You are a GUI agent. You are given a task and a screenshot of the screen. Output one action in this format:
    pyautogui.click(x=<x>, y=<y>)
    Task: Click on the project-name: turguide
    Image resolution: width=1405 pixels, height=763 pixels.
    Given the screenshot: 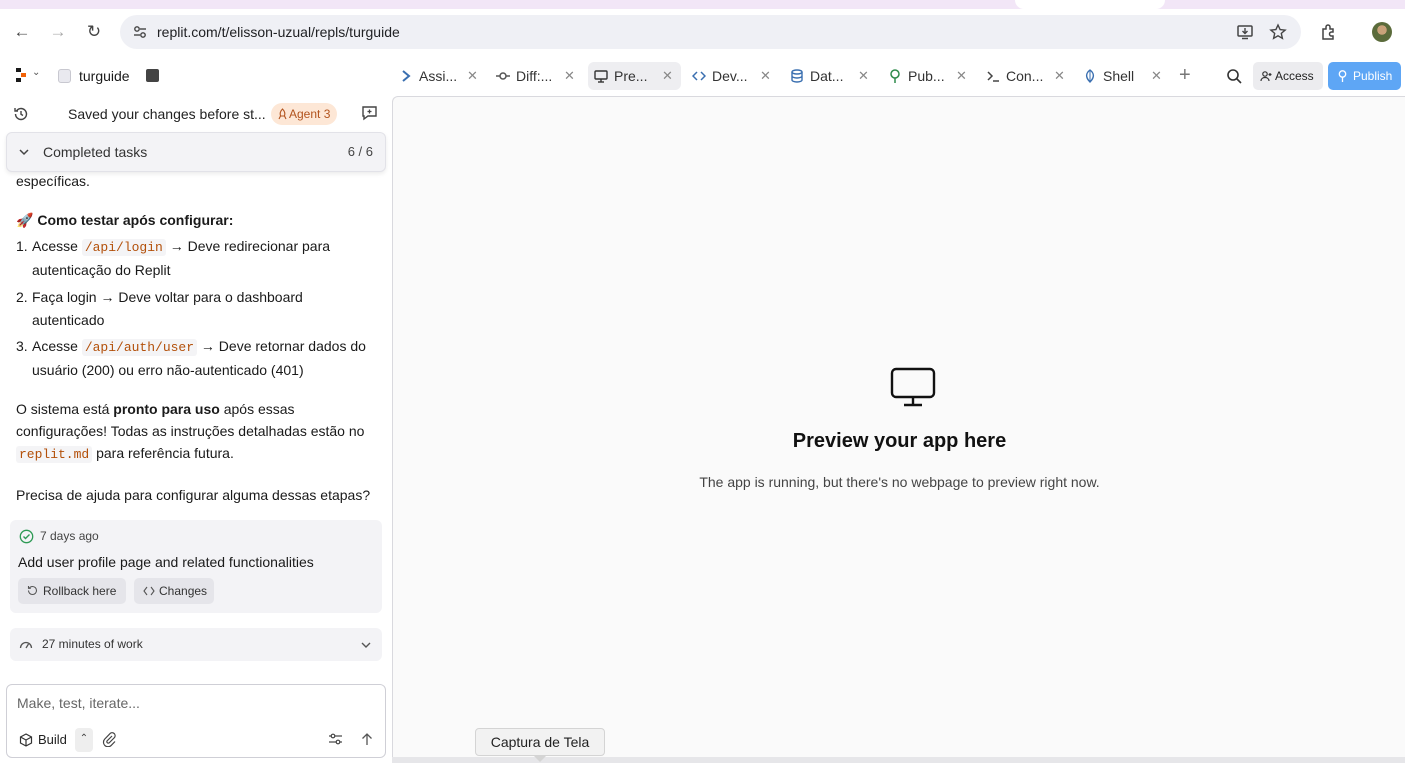 What is the action you would take?
    pyautogui.click(x=104, y=76)
    